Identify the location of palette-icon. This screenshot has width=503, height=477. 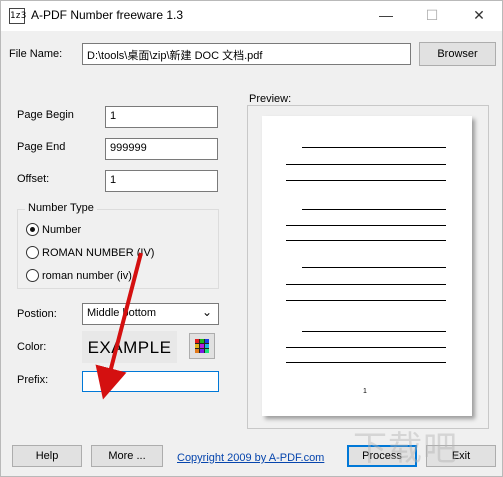
(202, 346).